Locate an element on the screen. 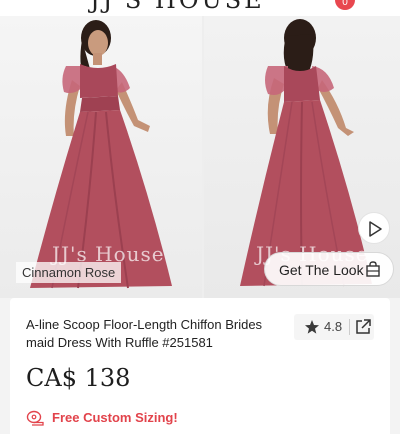 Image resolution: width=400 pixels, height=434 pixels. cart-count-badge: 0 is located at coordinates (345, 5).